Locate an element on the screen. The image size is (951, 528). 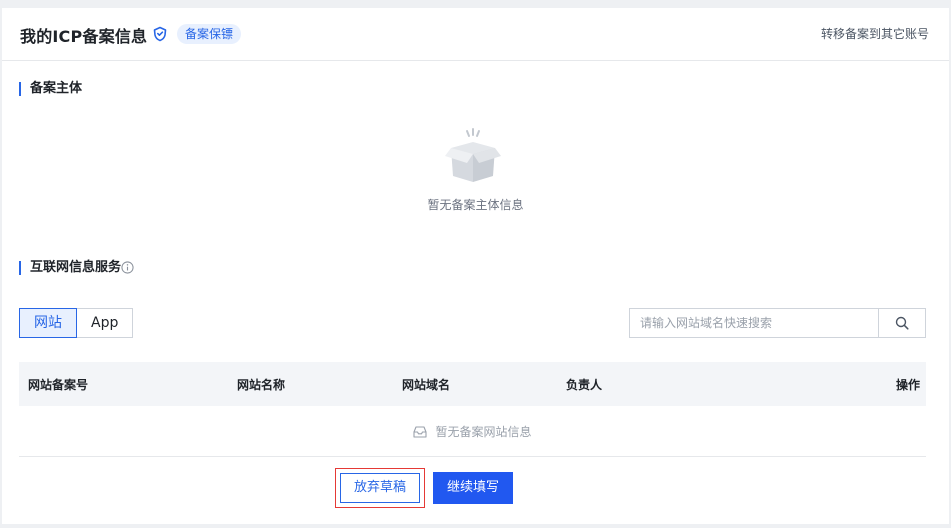
column-header-owner: 负责人 is located at coordinates (584, 384).